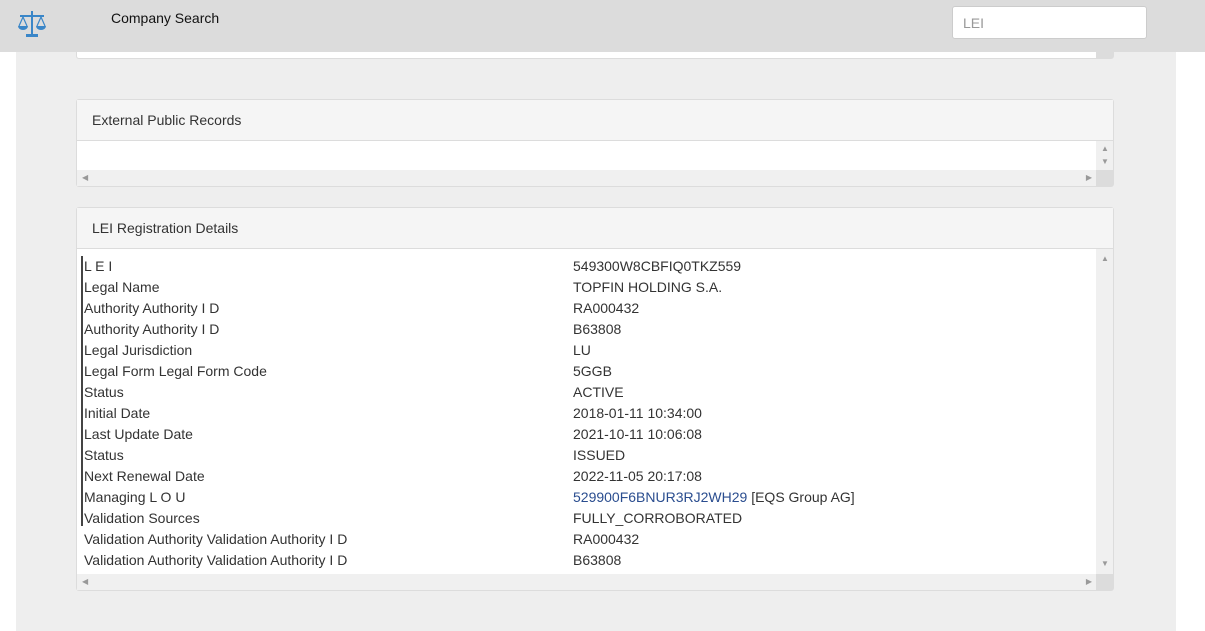  What do you see at coordinates (648, 287) in the screenshot?
I see `detail-value: TOPFIN HOLDING S.A.` at bounding box center [648, 287].